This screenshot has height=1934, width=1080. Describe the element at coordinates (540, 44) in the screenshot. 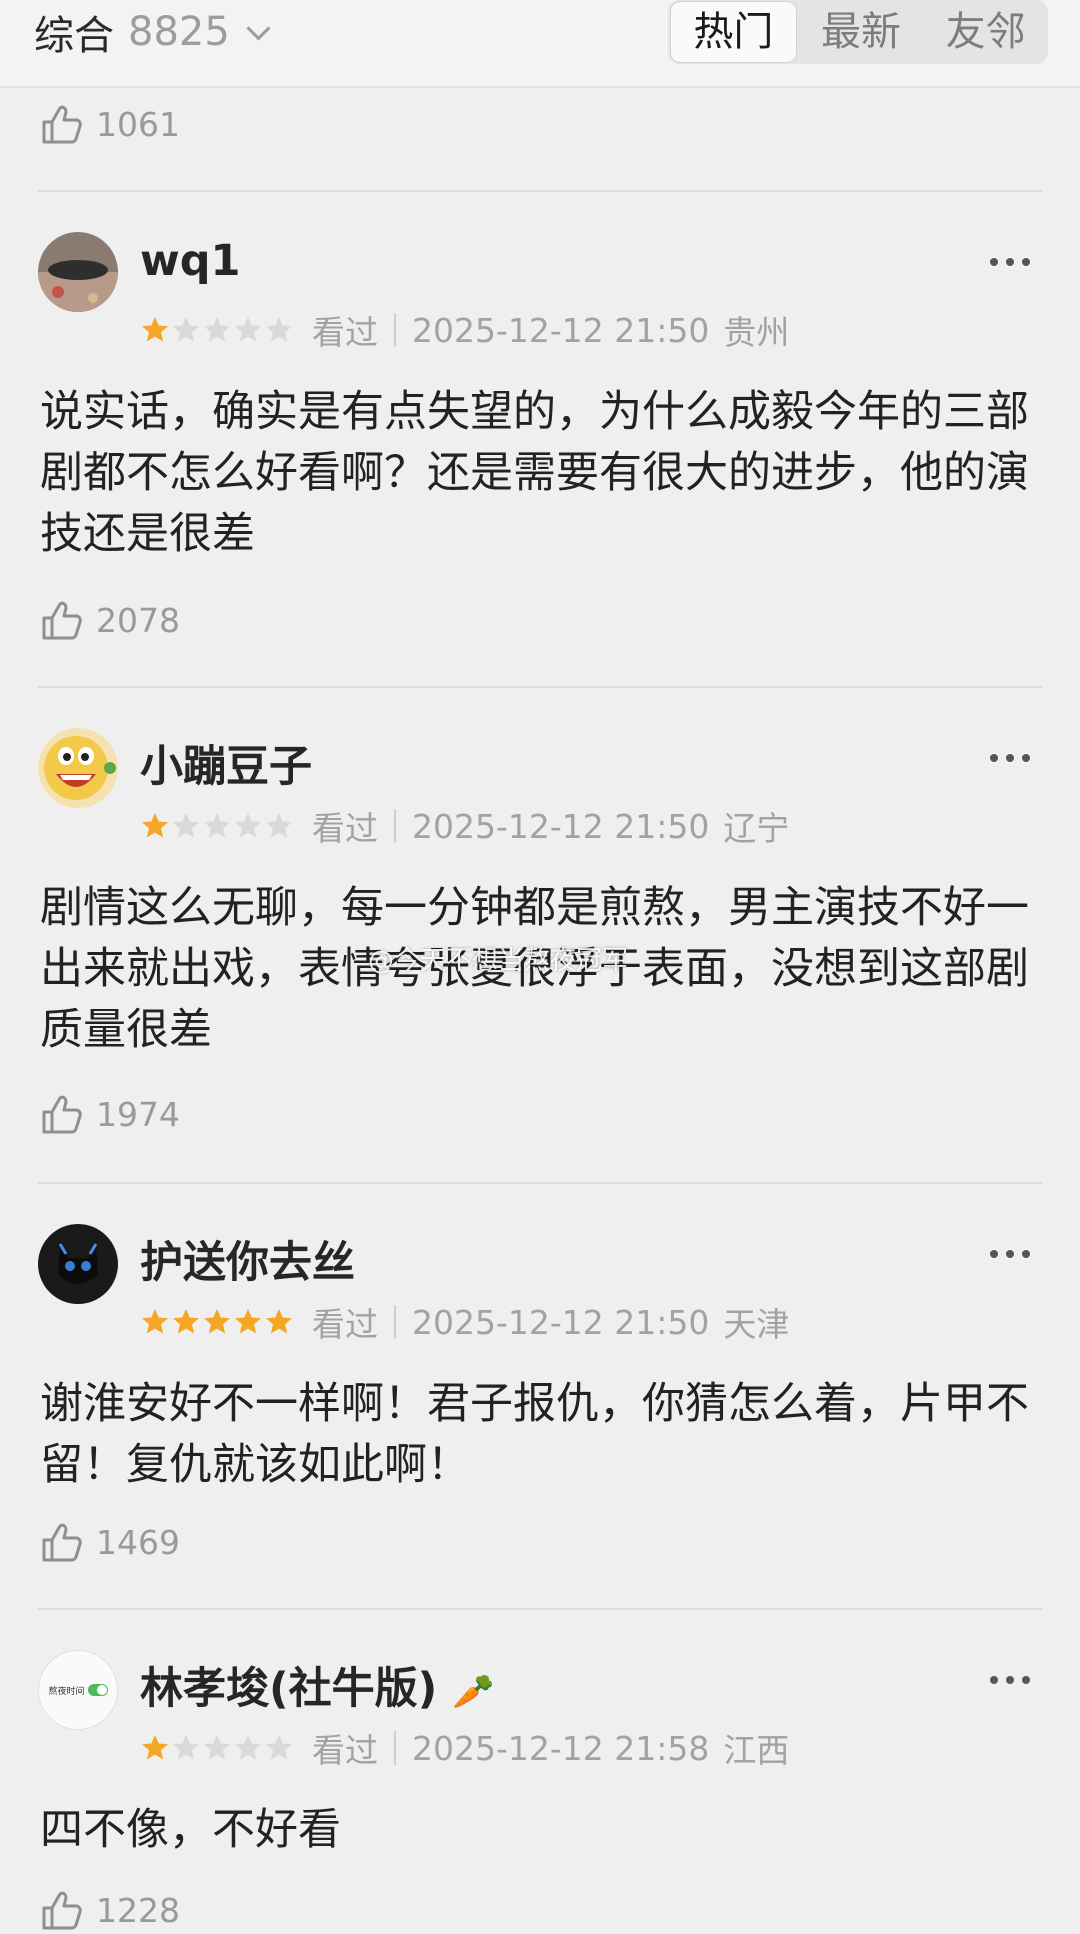

I see `comments-header: 综合 8825 热门 最新 友邻` at that location.